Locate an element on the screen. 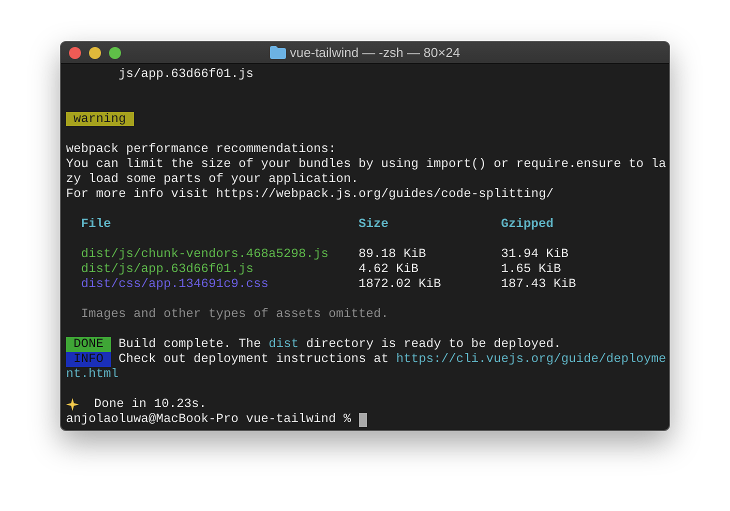 Image resolution: width=730 pixels, height=511 pixels. note-text: Images and other types of assets omitted. is located at coordinates (235, 314).